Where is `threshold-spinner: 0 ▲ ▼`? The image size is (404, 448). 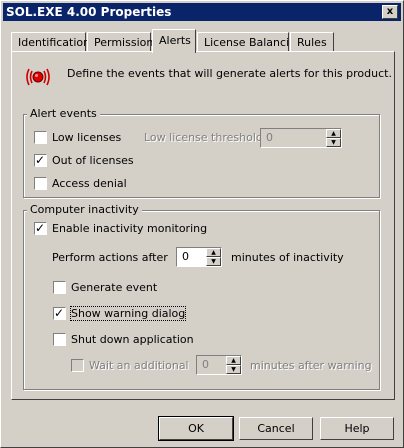
threshold-spinner: 0 ▲ ▼ is located at coordinates (301, 138).